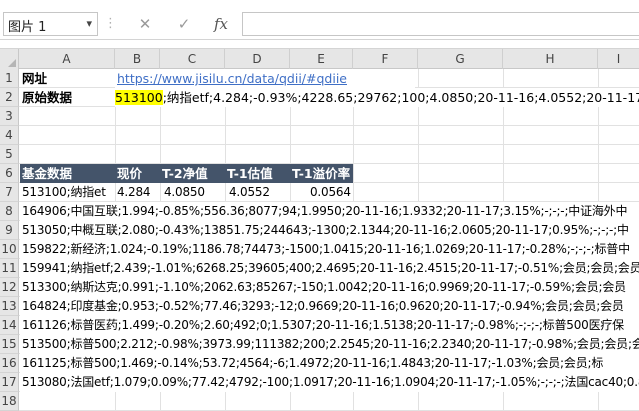  I want to click on column-header-g: G, so click(460, 59).